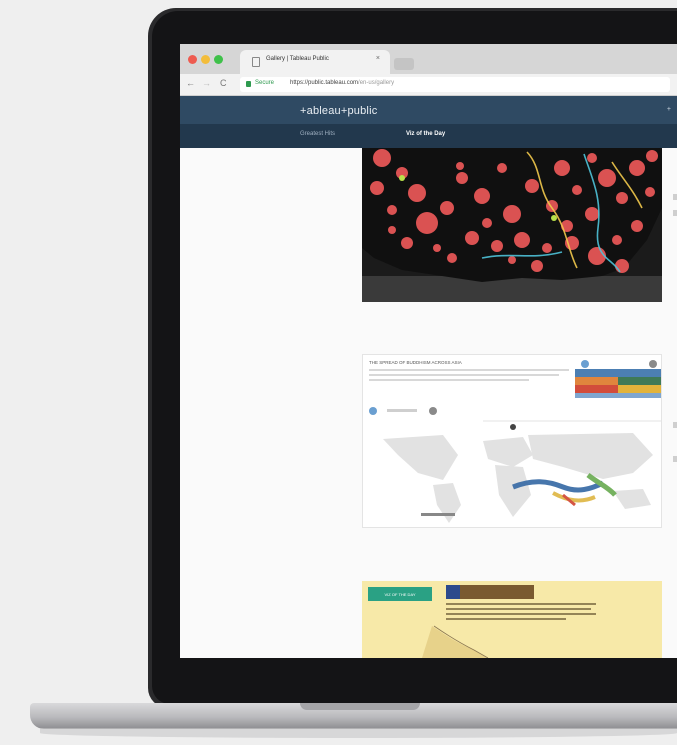 The width and height of the screenshot is (677, 745). I want to click on browser-tab: Gallery | Tableau Public ×, so click(315, 62).